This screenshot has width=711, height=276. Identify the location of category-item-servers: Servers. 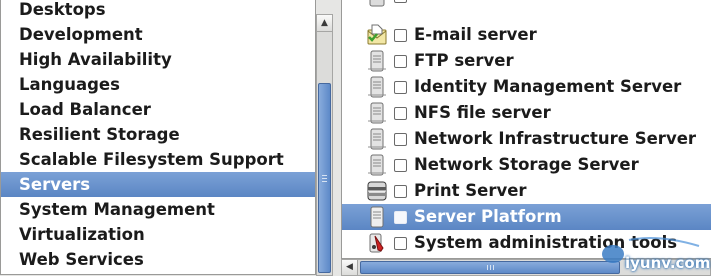
(158, 184).